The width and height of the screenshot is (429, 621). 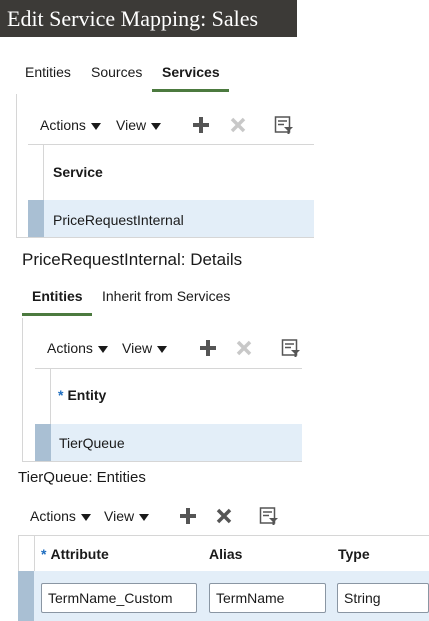 What do you see at coordinates (22, 390) in the screenshot?
I see `details-panel-border` at bounding box center [22, 390].